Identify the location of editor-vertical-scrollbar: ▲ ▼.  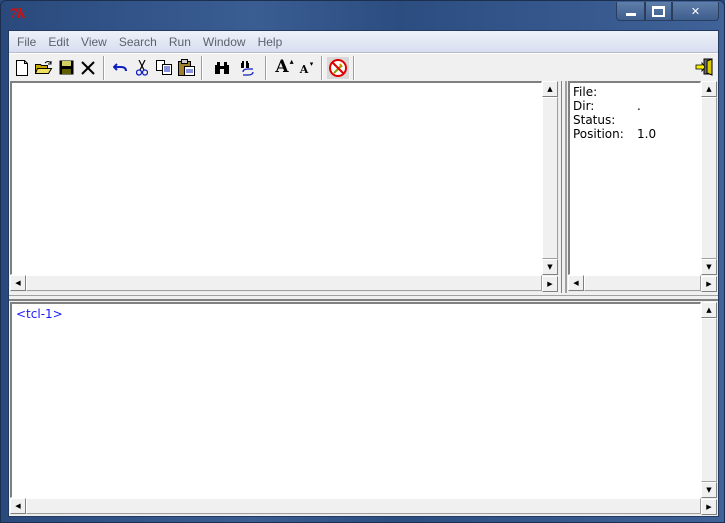
(550, 178).